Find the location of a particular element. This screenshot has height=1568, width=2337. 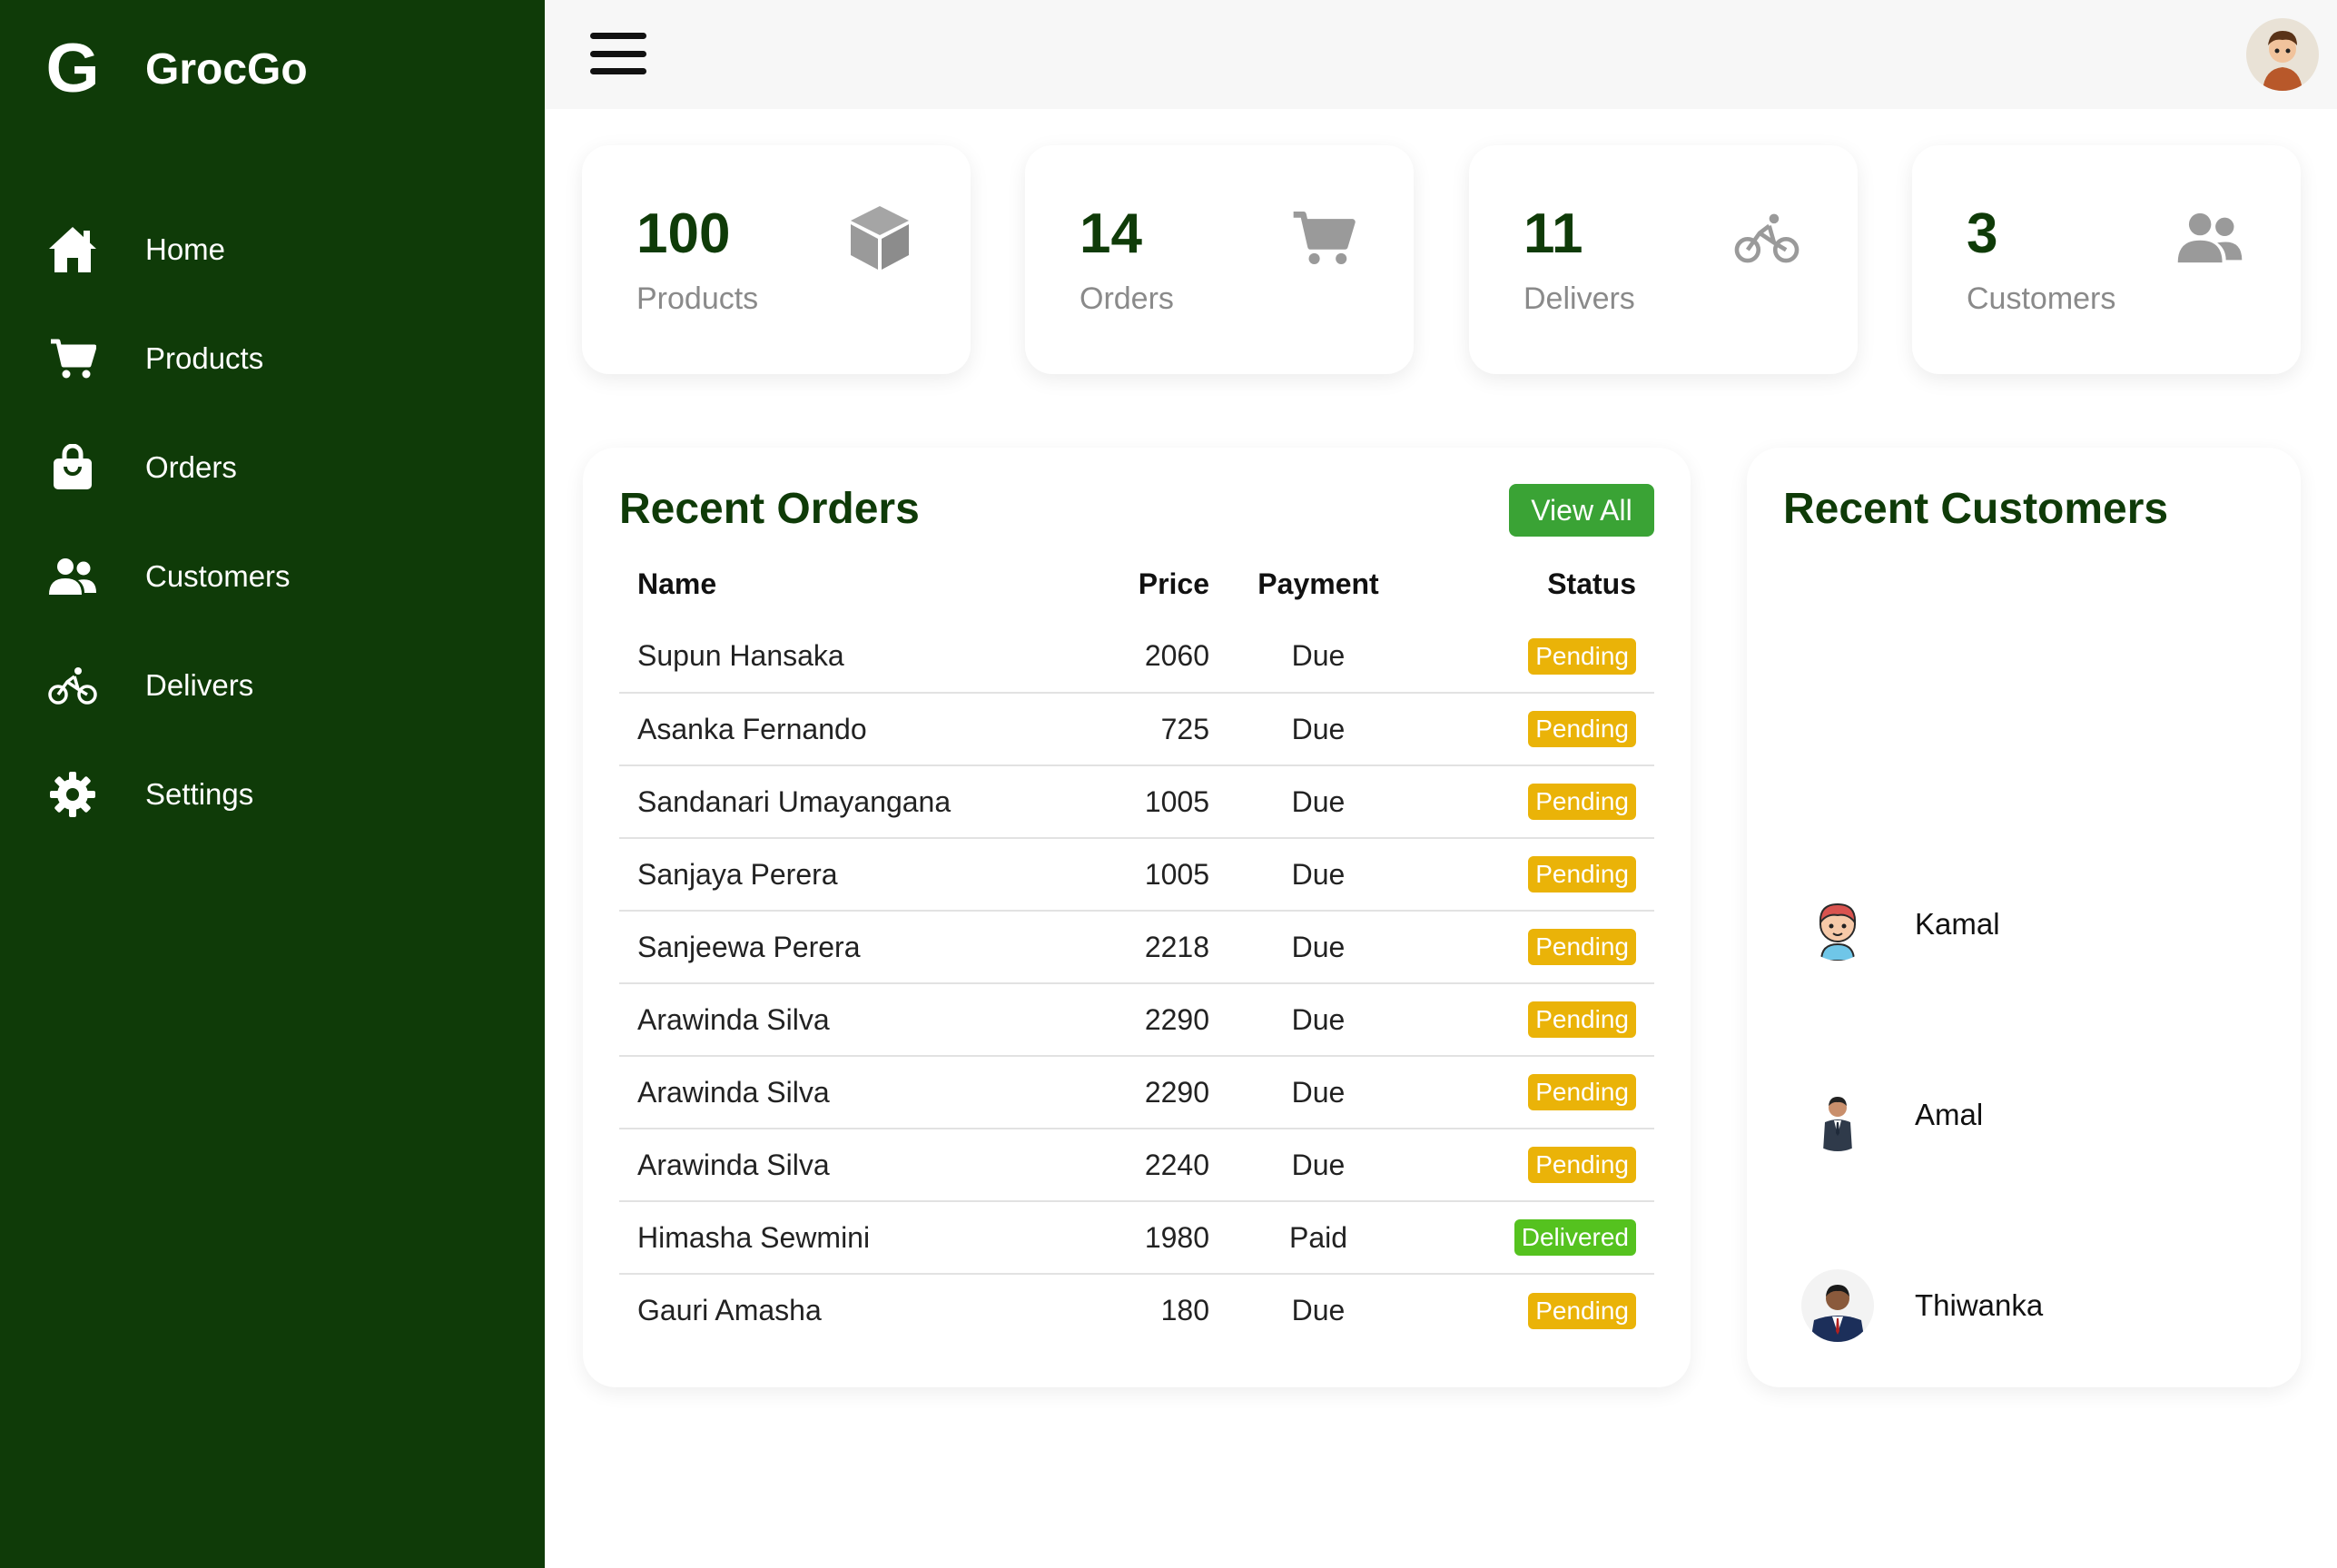

order-price: 2218 is located at coordinates (1137, 947).